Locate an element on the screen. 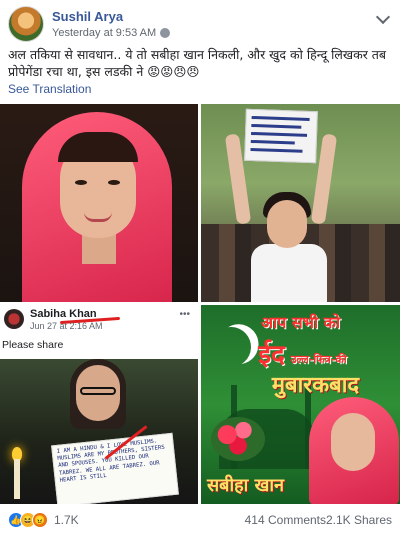 The height and width of the screenshot is (535, 400). post-header: Sushil Arya Yesterday at 9:53 AM is located at coordinates (200, 26).